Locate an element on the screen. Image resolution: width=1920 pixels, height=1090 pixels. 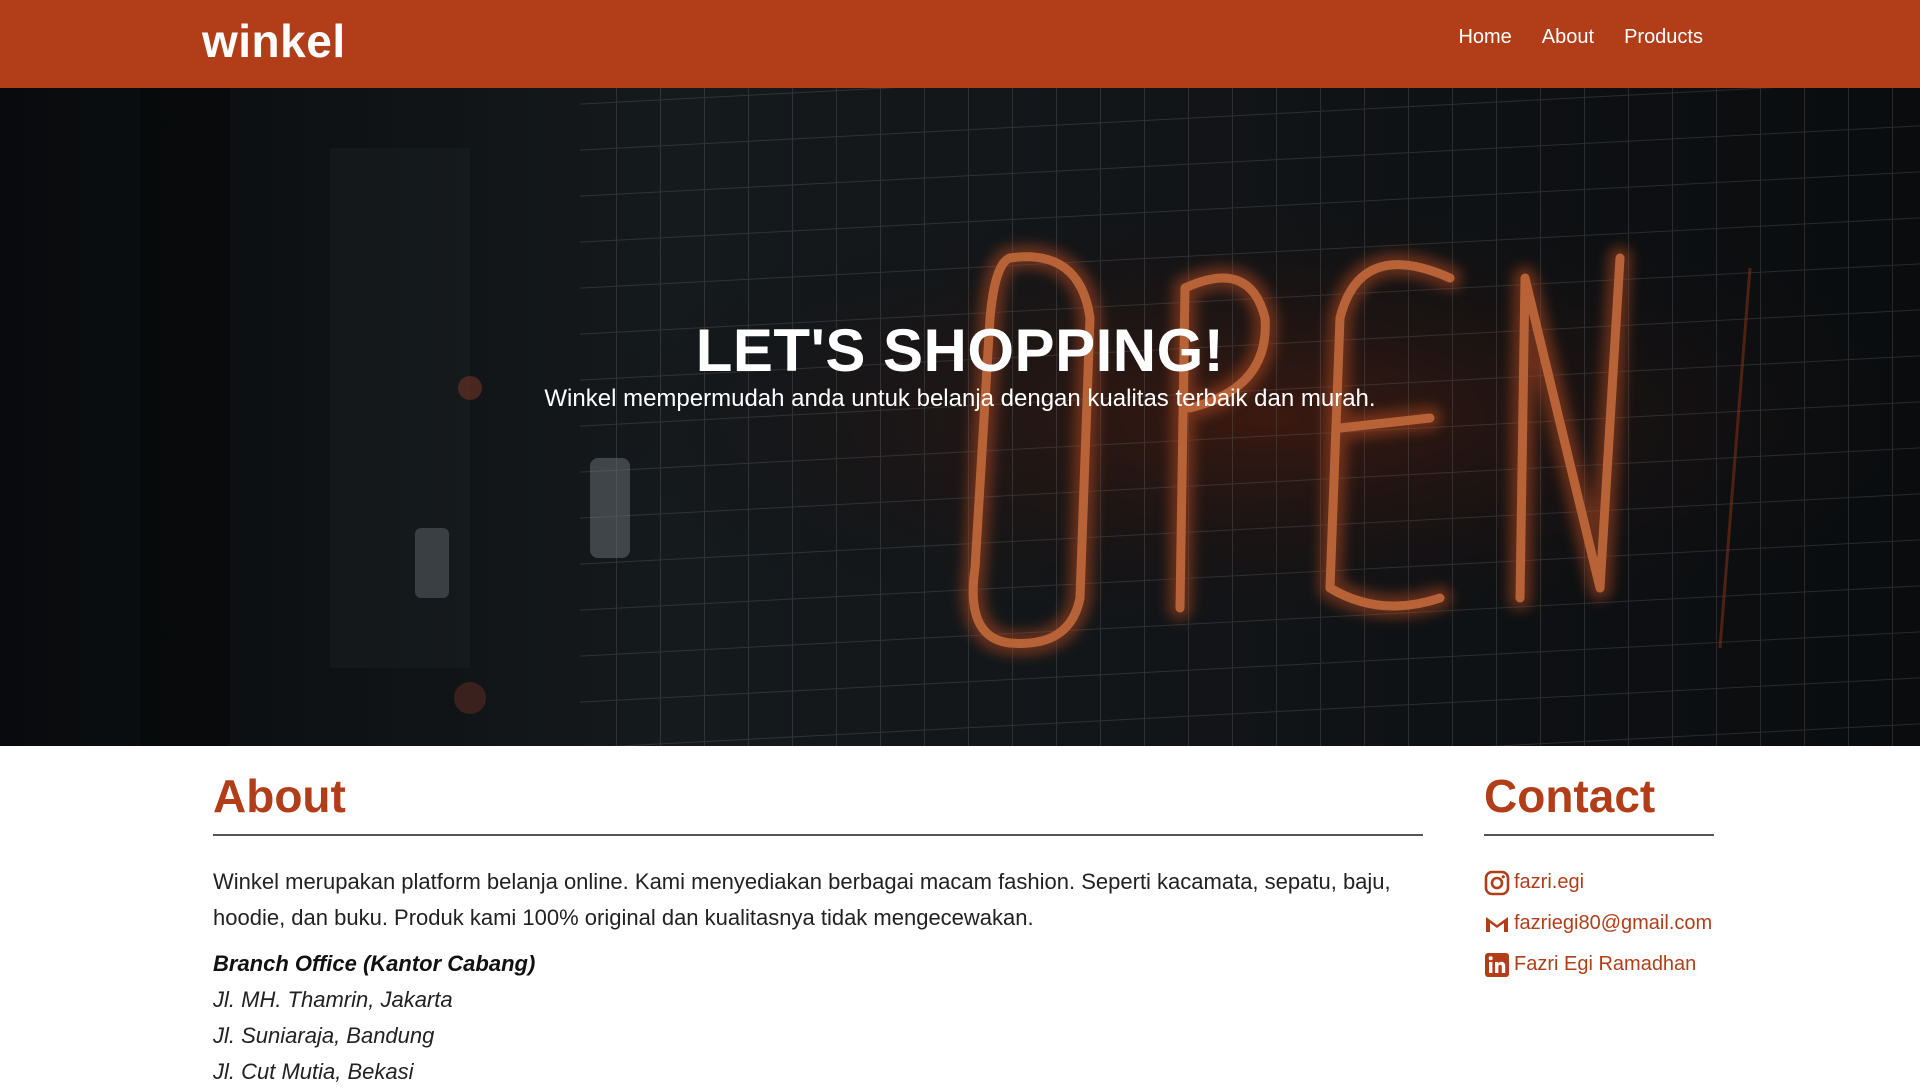
nav-link-about: About is located at coordinates (1568, 37).